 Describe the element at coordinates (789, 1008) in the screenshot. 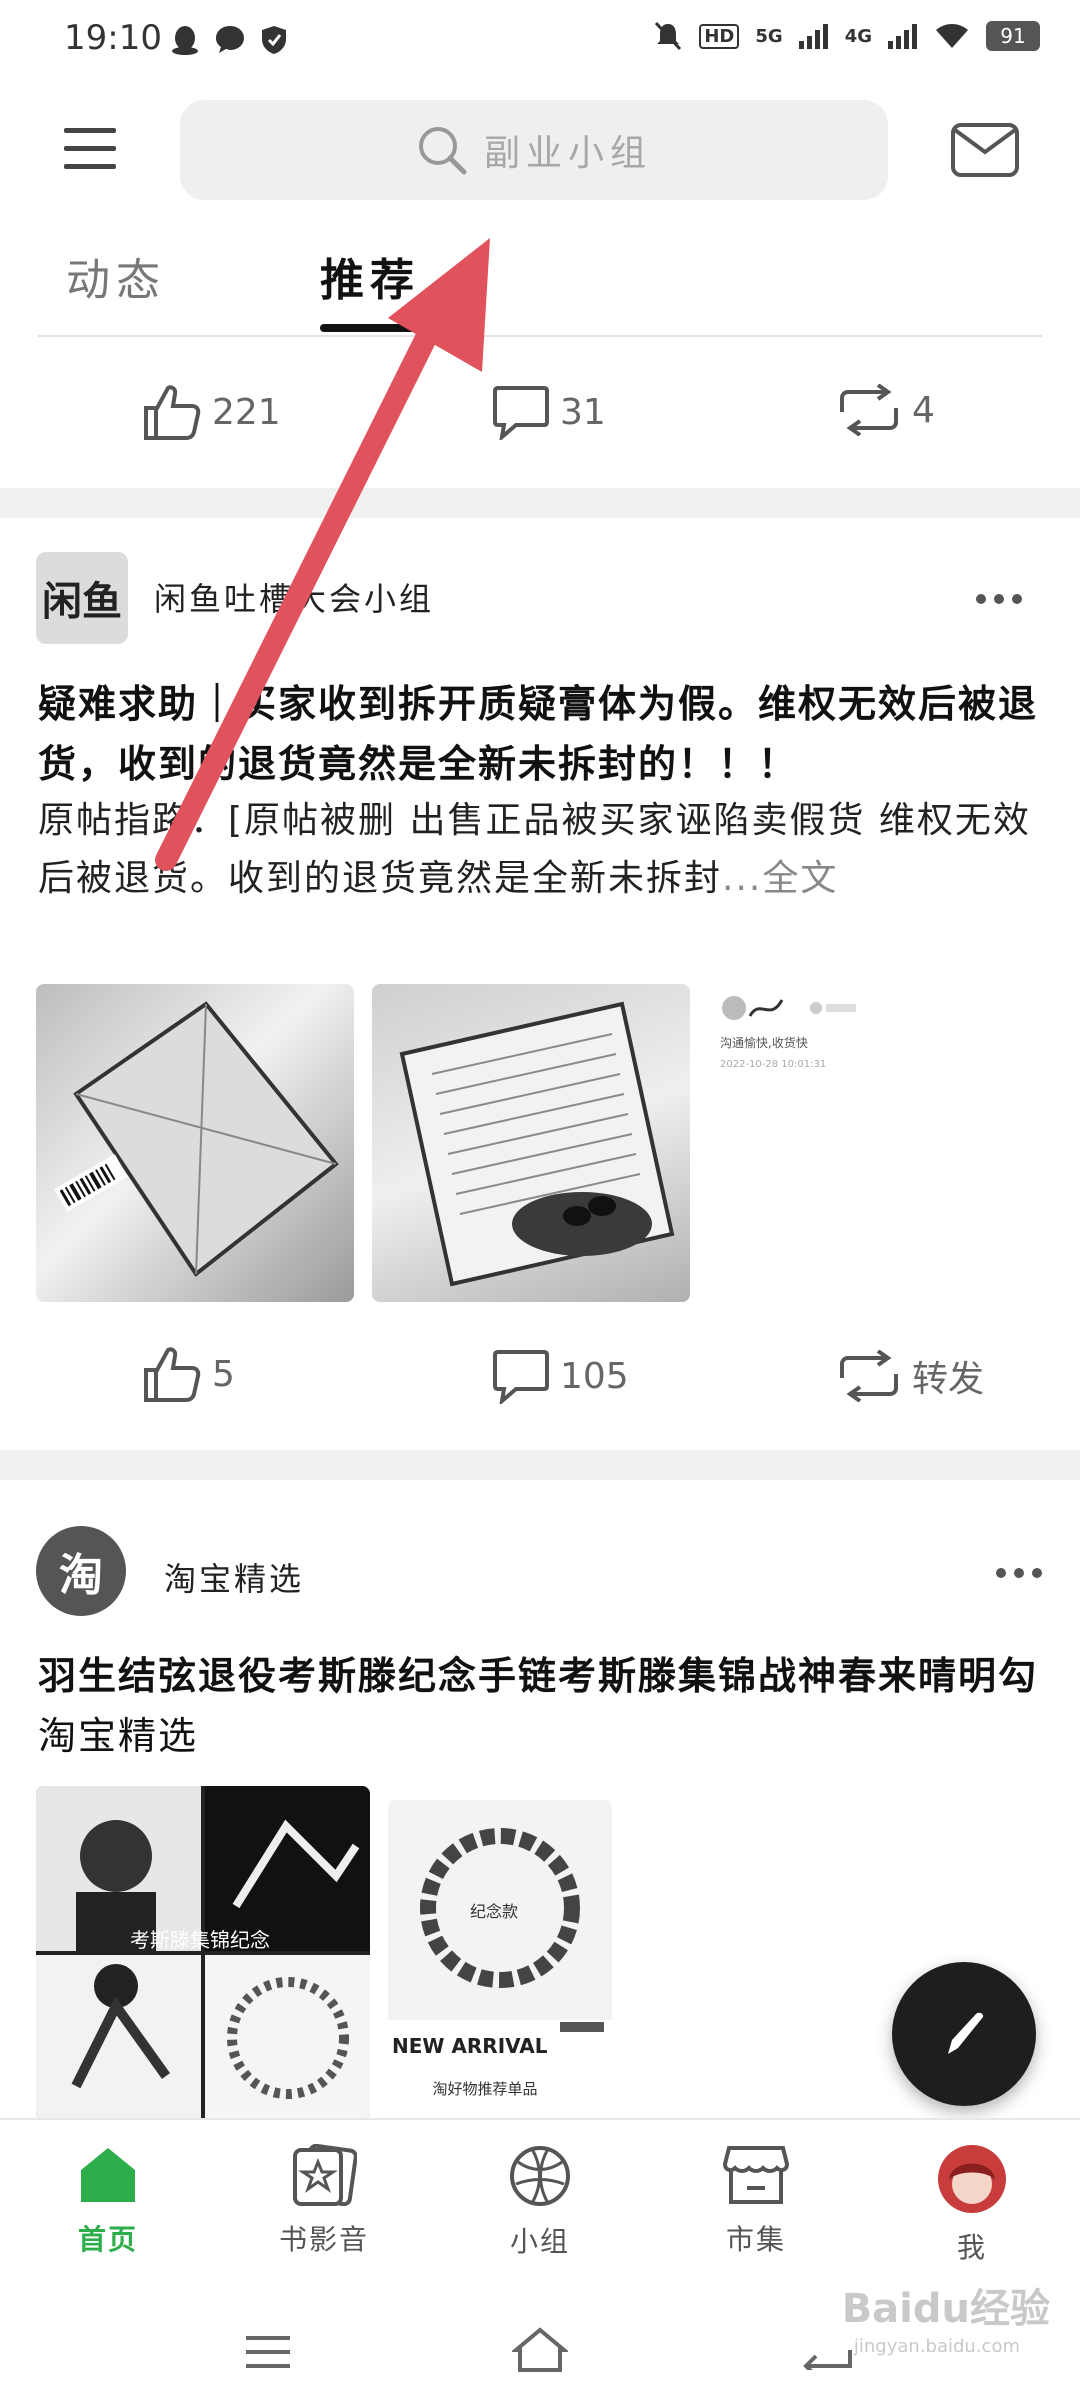

I see `review-header-graphic` at that location.